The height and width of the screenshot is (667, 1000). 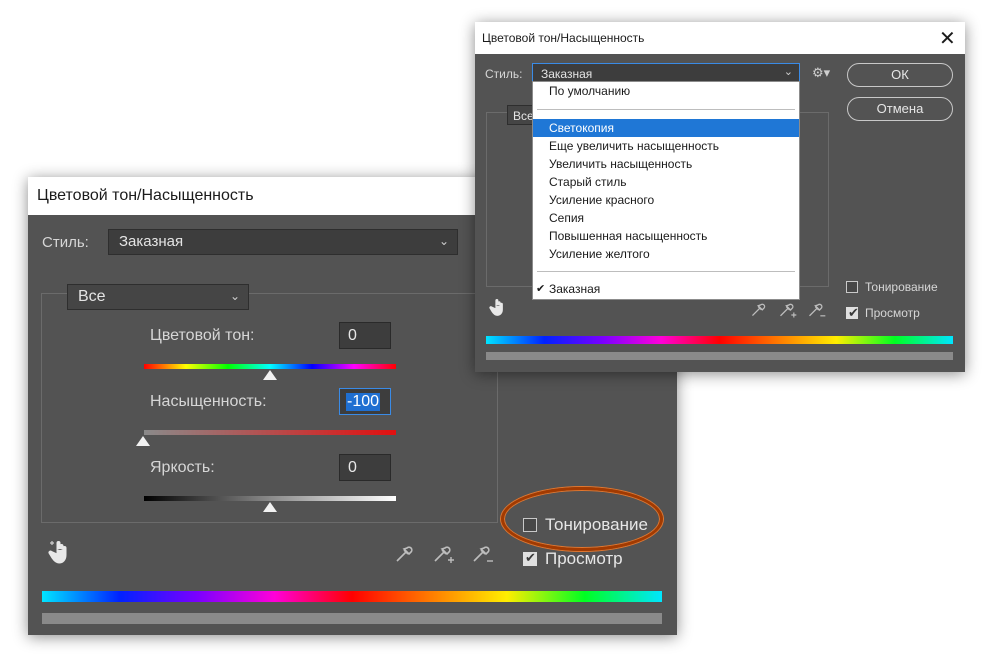 What do you see at coordinates (852, 313) in the screenshot?
I see `front-preview-checkbox` at bounding box center [852, 313].